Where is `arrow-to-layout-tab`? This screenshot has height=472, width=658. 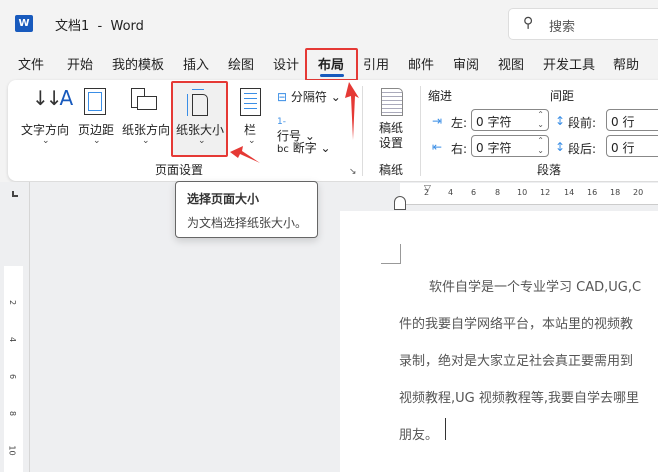 arrow-to-layout-tab is located at coordinates (352, 111).